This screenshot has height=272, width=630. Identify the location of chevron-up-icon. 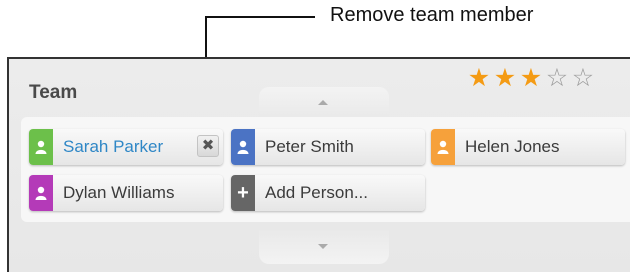
(323, 102).